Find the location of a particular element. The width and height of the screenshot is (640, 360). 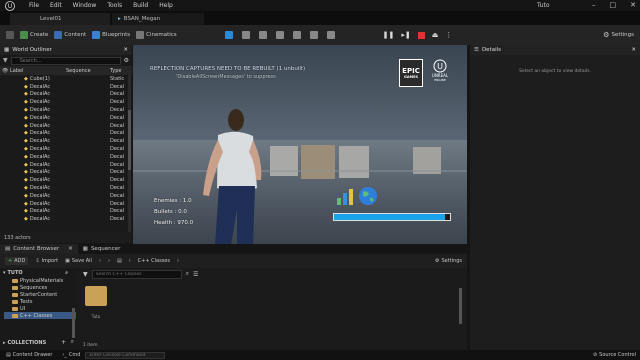

asset-search-input is located at coordinates (136, 274).